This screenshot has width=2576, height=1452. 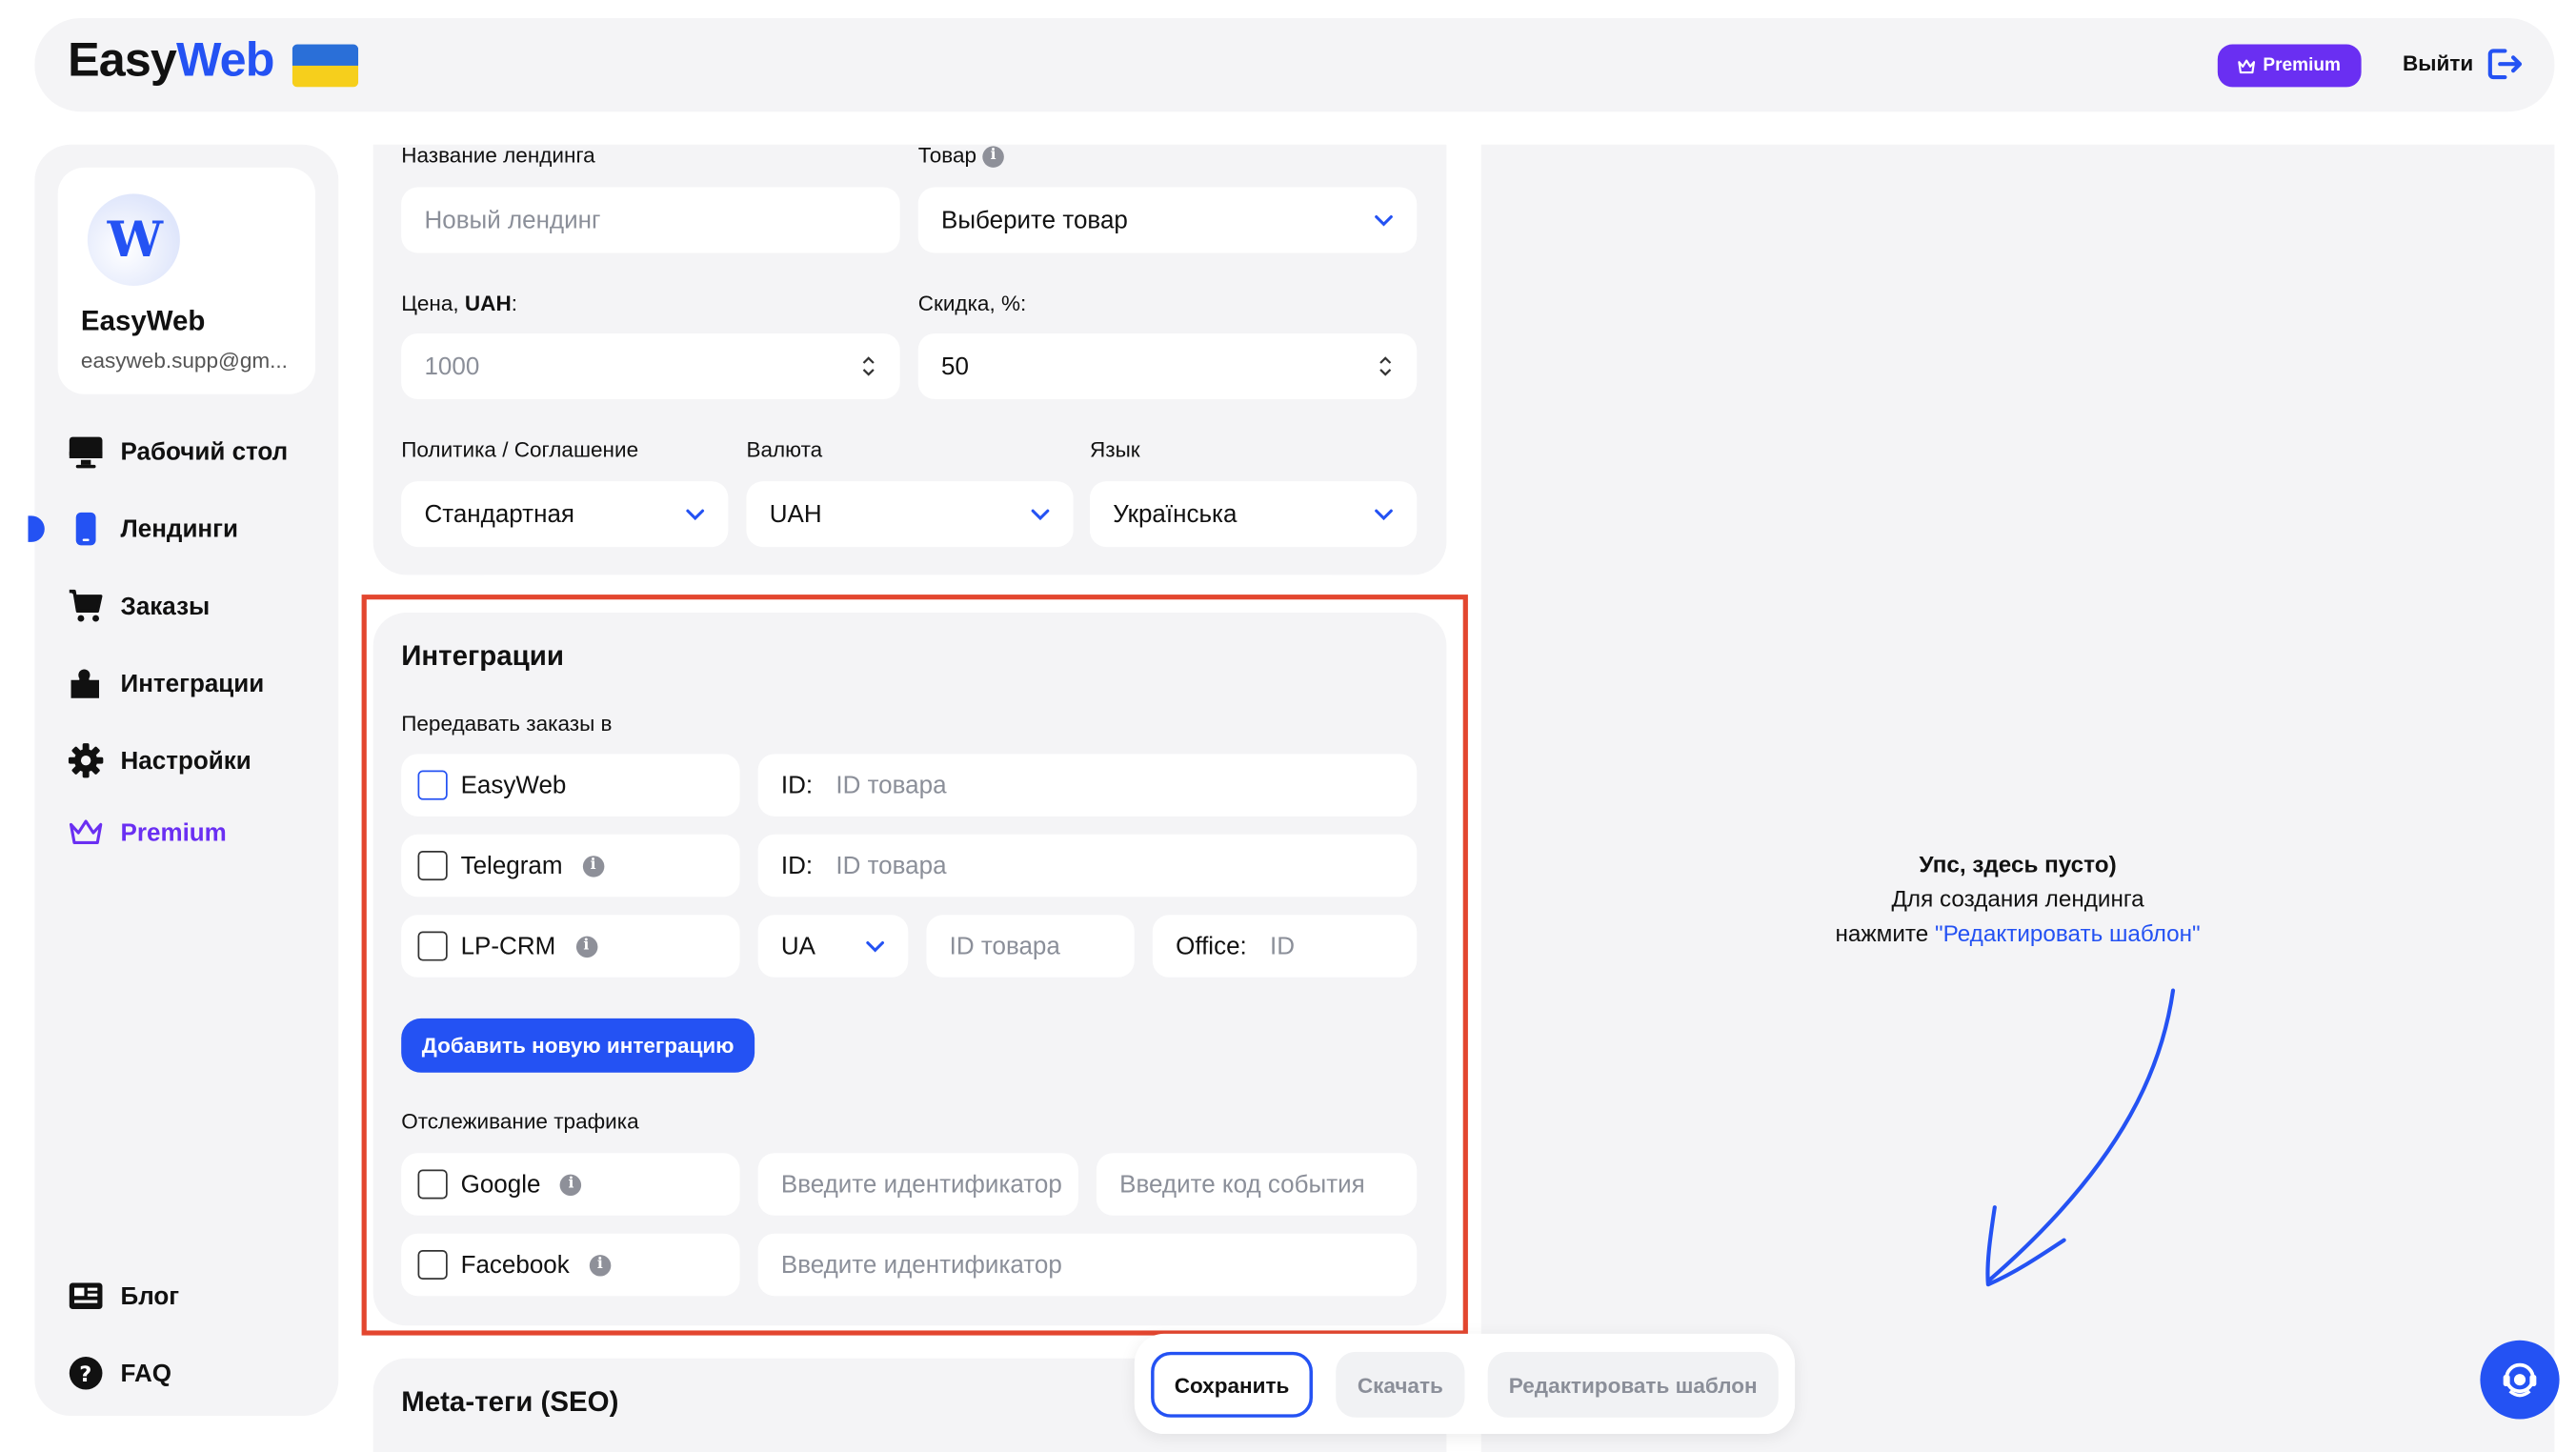 I want to click on phone-icon, so click(x=86, y=529).